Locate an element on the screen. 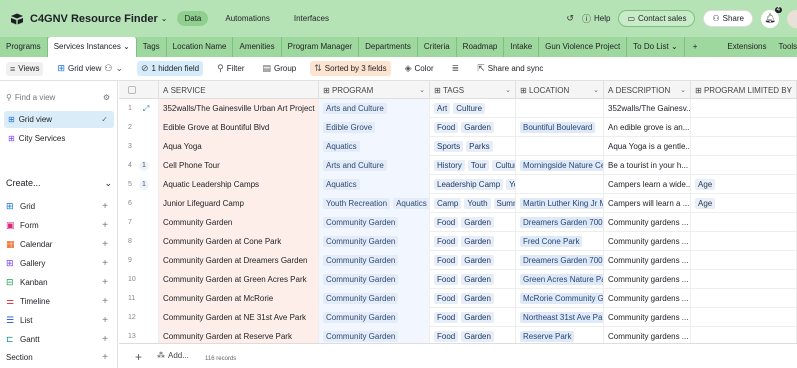  row-number-cell: 10 is located at coordinates (139, 279).